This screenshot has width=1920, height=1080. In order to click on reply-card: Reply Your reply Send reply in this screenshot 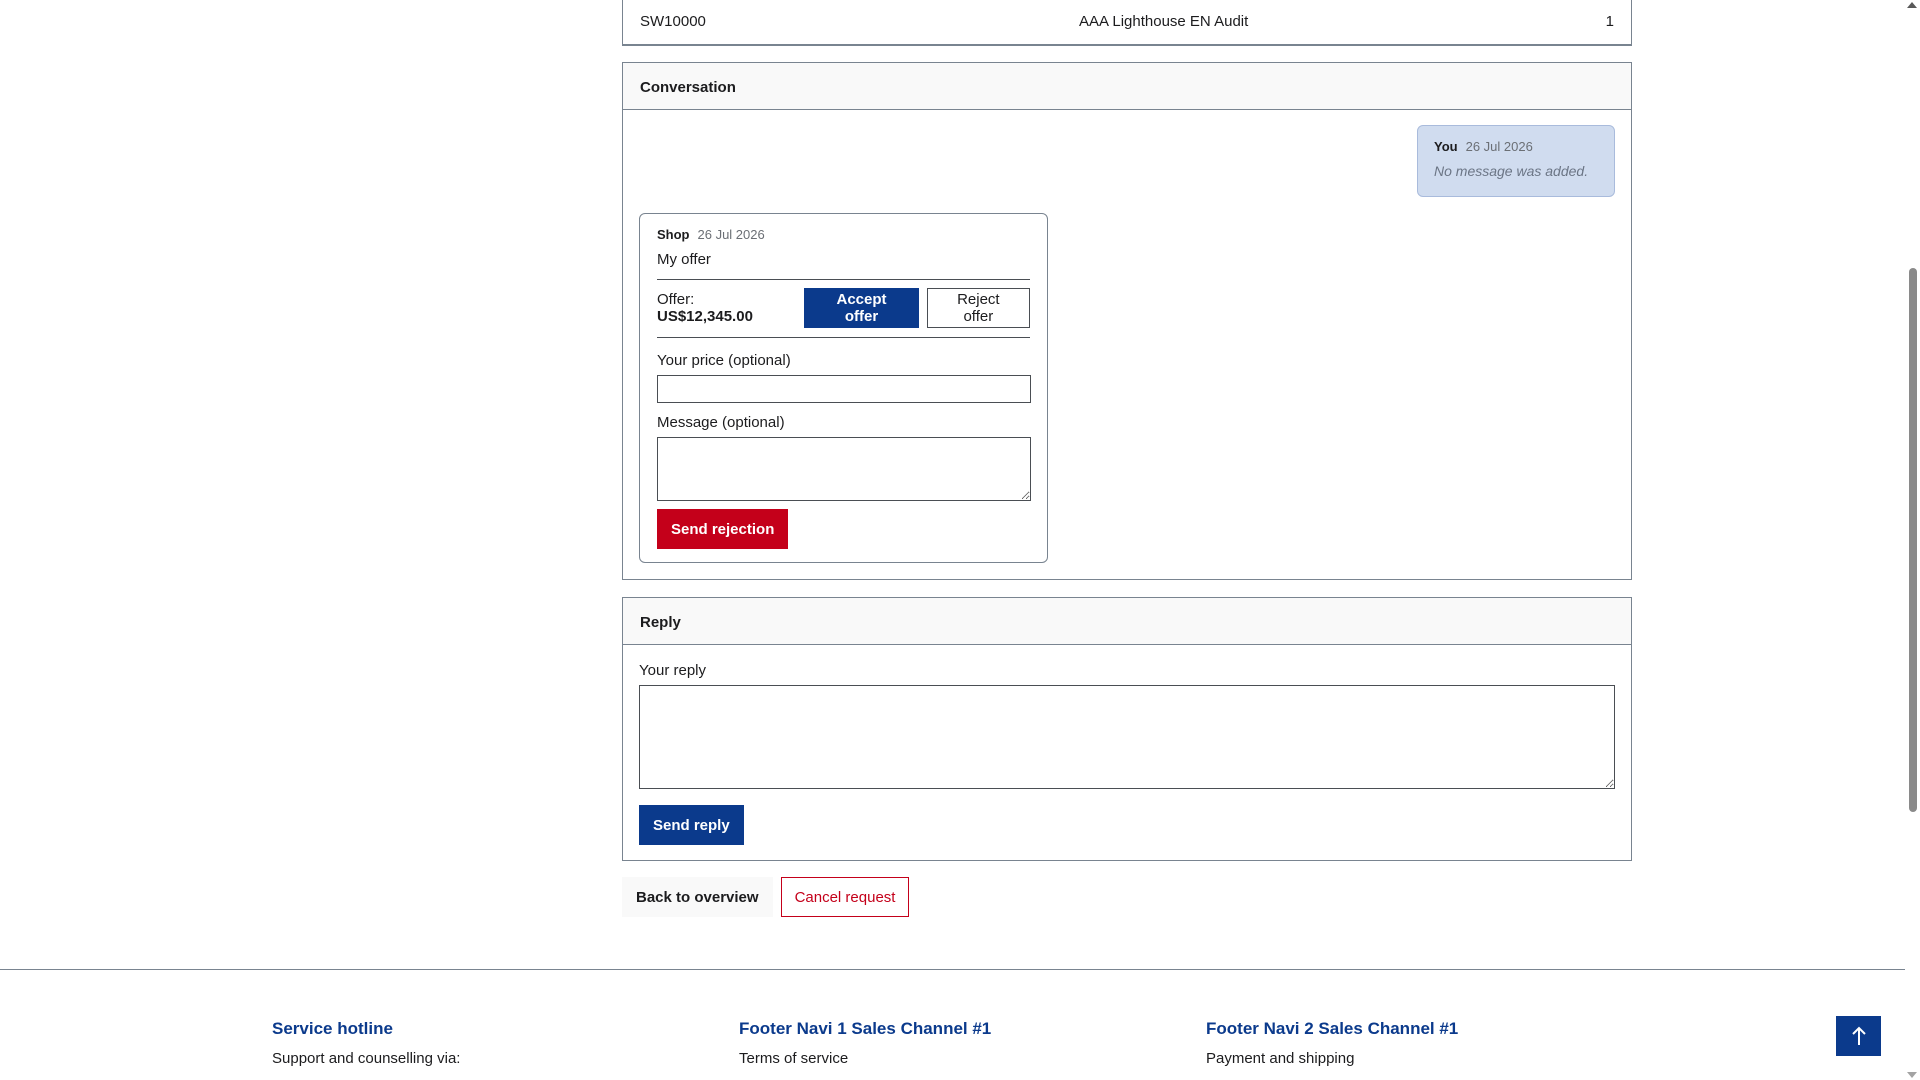, I will do `click(1127, 729)`.